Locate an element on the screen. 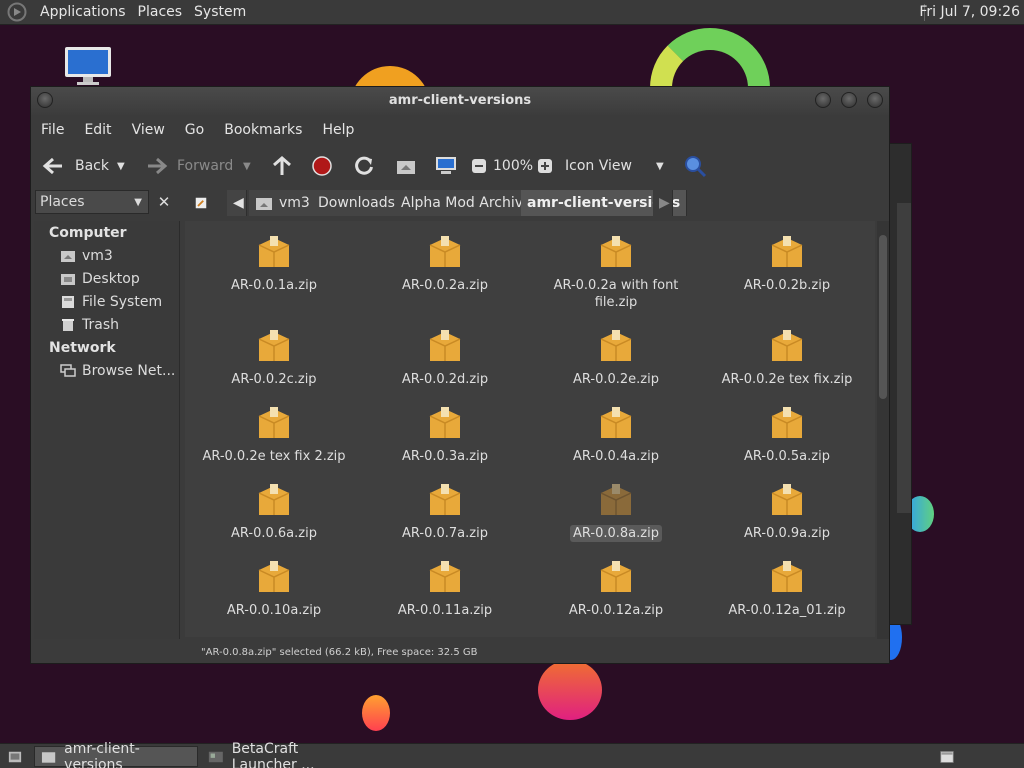  file-item: AR-0.0.1a.zip is located at coordinates (274, 263).